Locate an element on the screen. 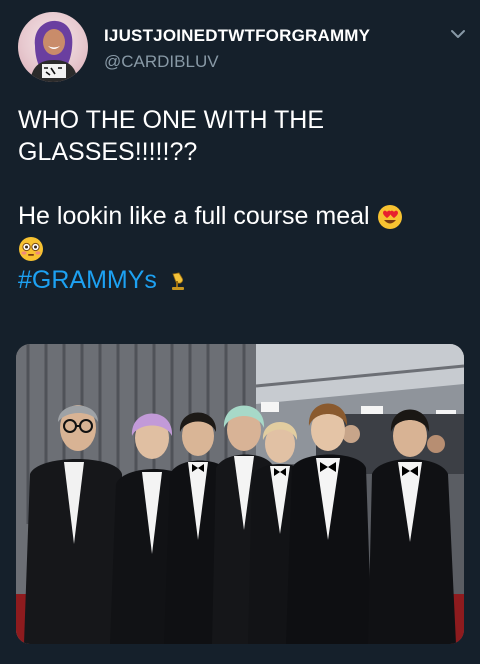 The height and width of the screenshot is (664, 480). hashtag-line: #GRAMMYs is located at coordinates (244, 280).